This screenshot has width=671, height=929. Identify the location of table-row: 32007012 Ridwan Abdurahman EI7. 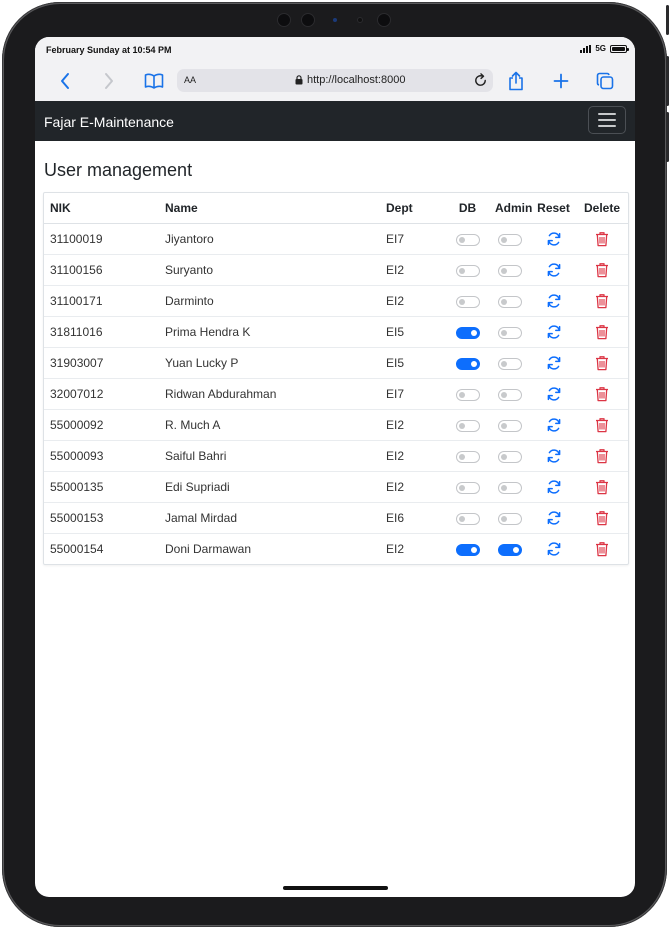
(336, 394).